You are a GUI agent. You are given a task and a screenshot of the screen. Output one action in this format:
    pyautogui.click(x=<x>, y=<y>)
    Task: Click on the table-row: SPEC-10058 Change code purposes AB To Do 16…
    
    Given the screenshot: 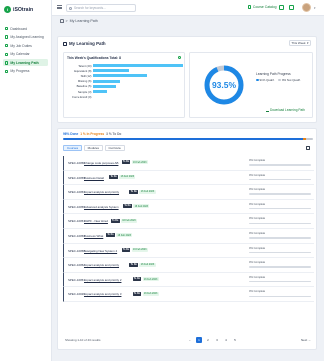 What is the action you would take?
    pyautogui.click(x=188, y=163)
    